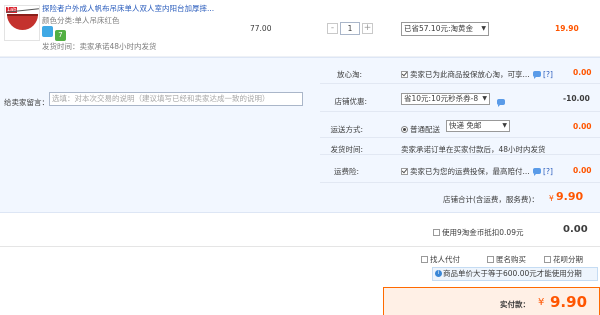 The width and height of the screenshot is (600, 315). What do you see at coordinates (349, 74) in the screenshot?
I see `worry-free-label: 放心淘:` at bounding box center [349, 74].